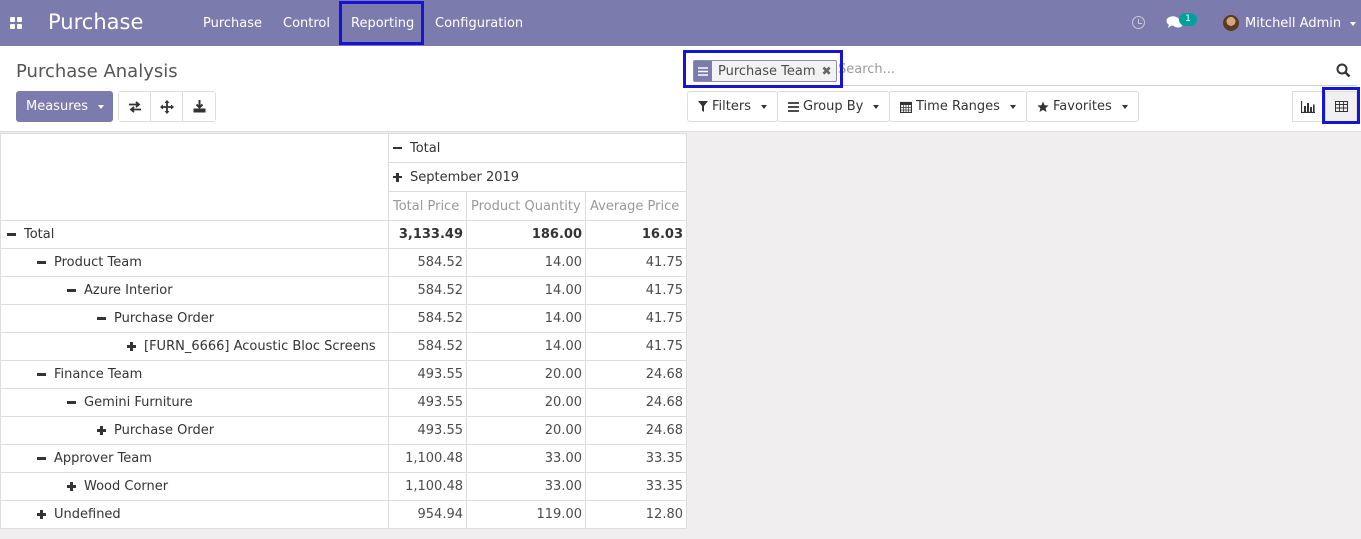  I want to click on row-header: Wood Corner, so click(194, 486).